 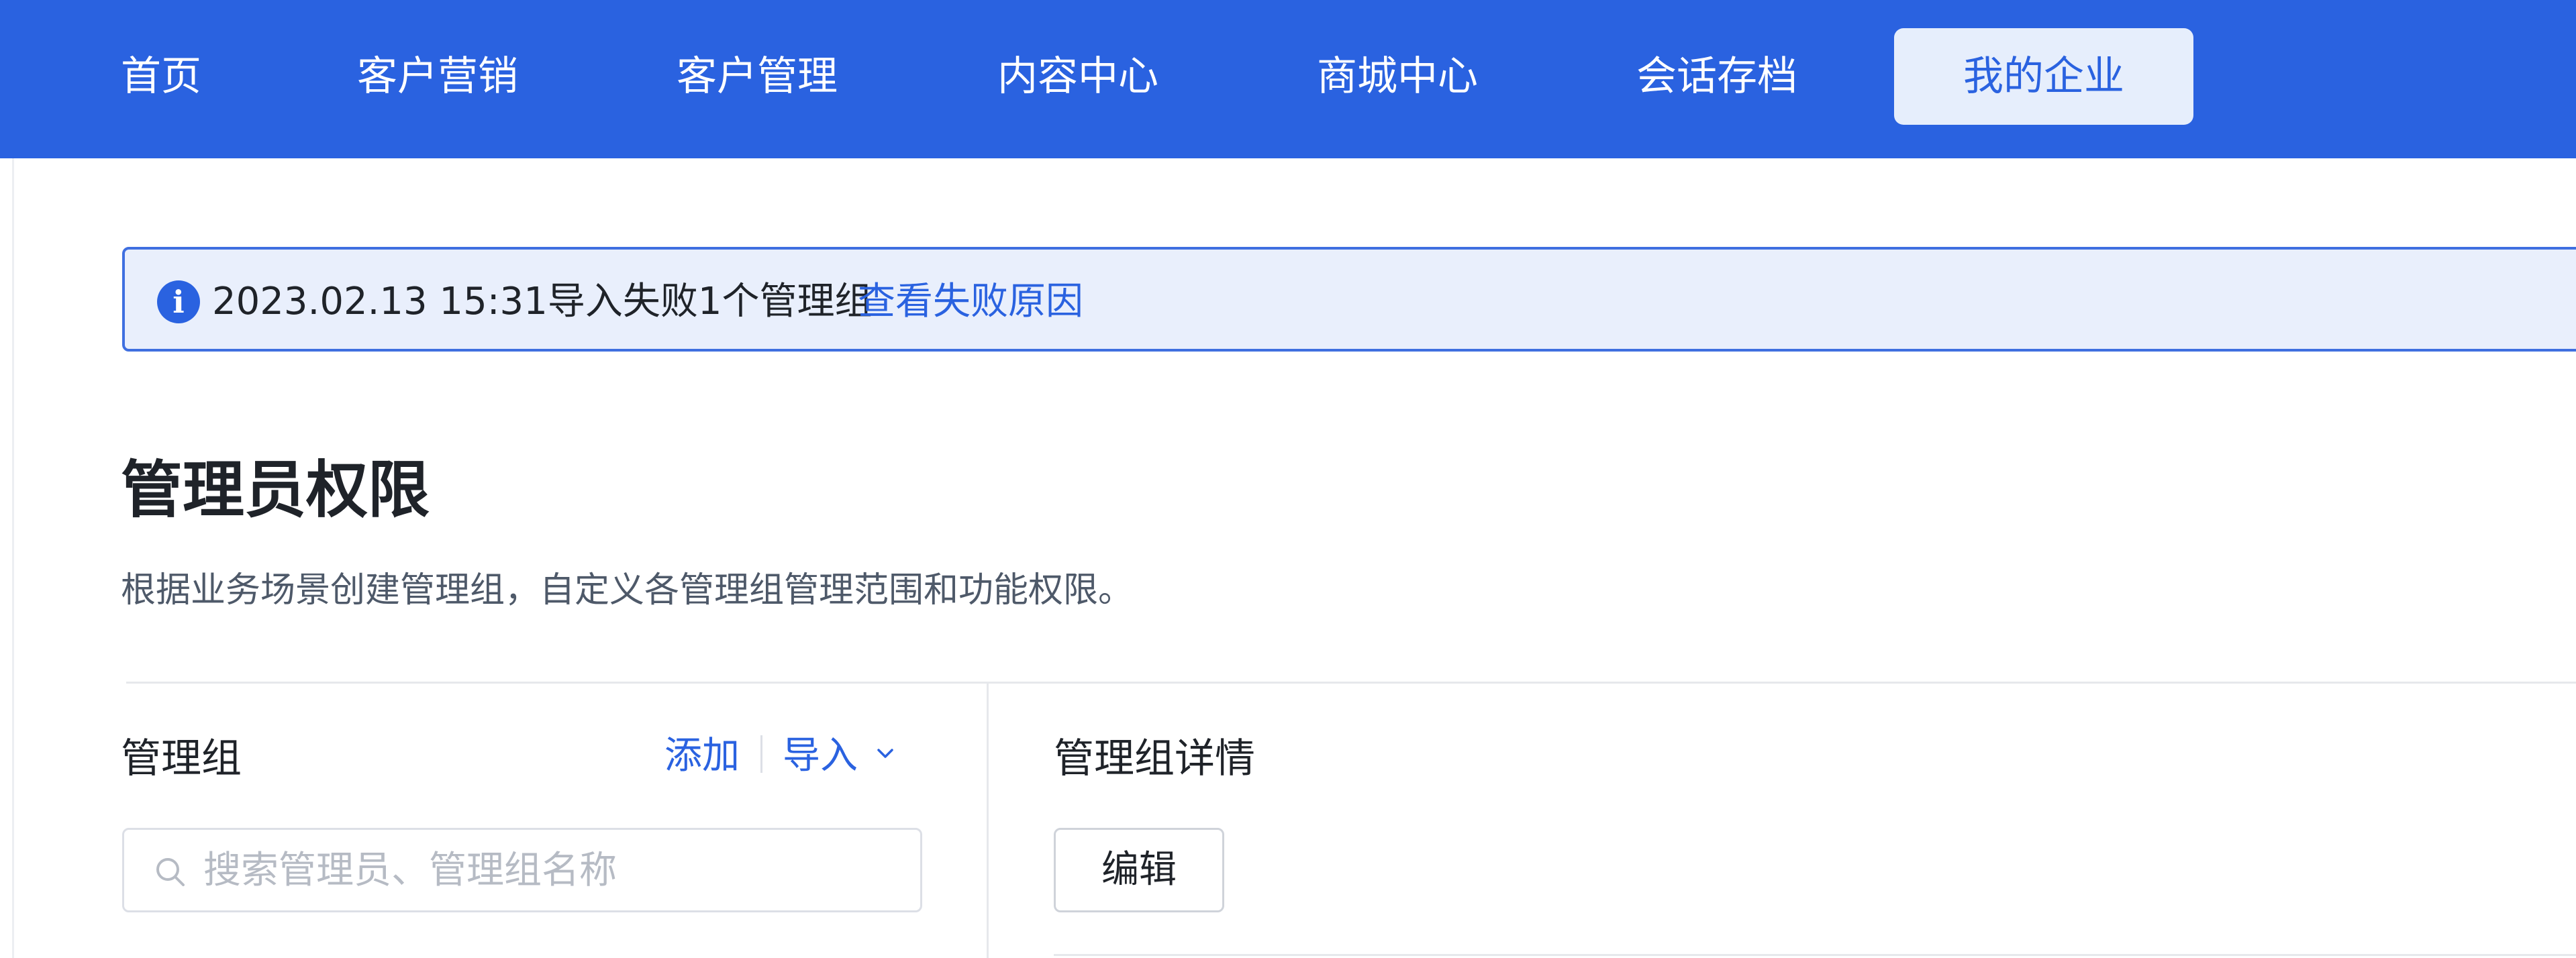 I want to click on page-title: 管理员权限, so click(x=275, y=490).